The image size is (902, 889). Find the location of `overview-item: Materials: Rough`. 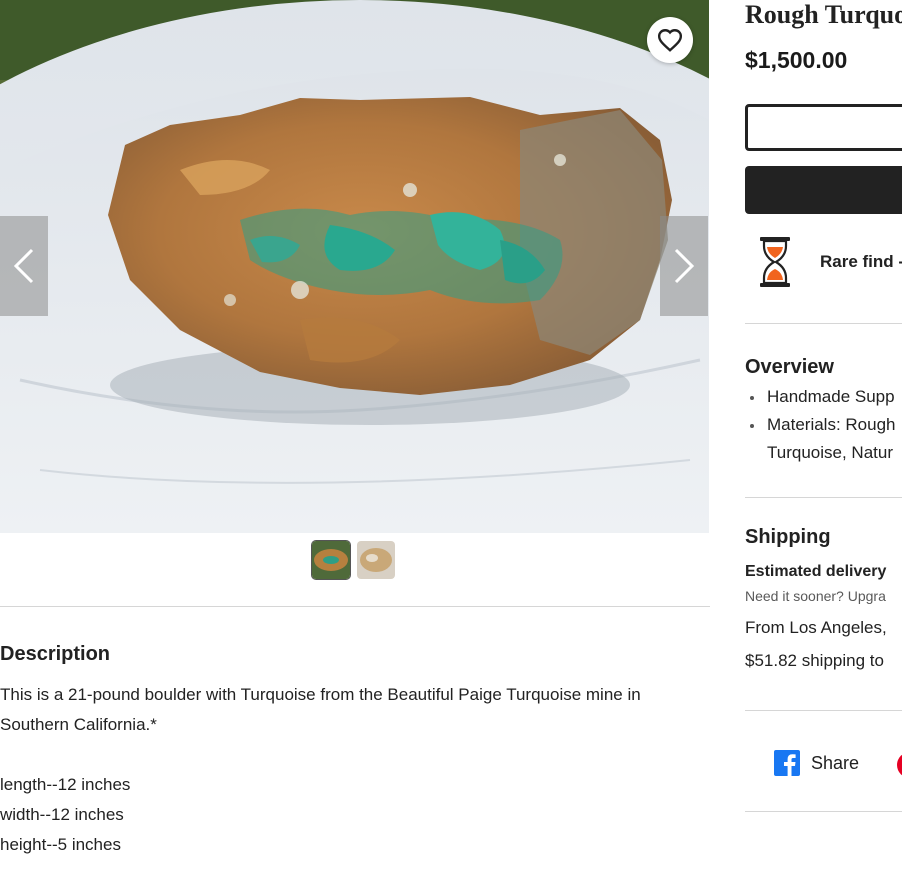

overview-item: Materials: Rough is located at coordinates (823, 425).